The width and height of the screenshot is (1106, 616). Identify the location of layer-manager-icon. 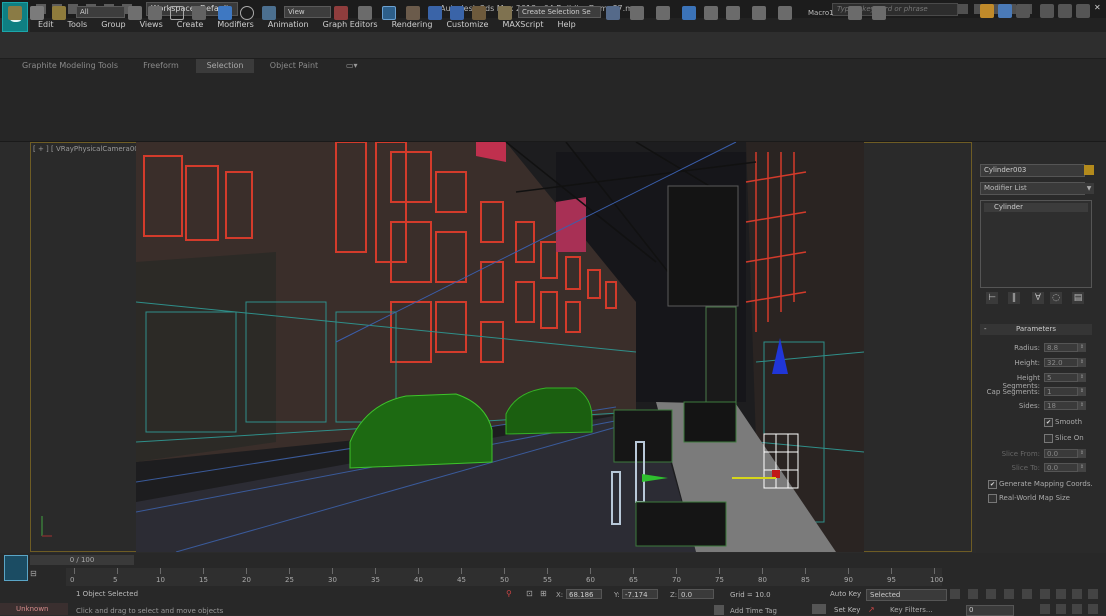
(663, 13).